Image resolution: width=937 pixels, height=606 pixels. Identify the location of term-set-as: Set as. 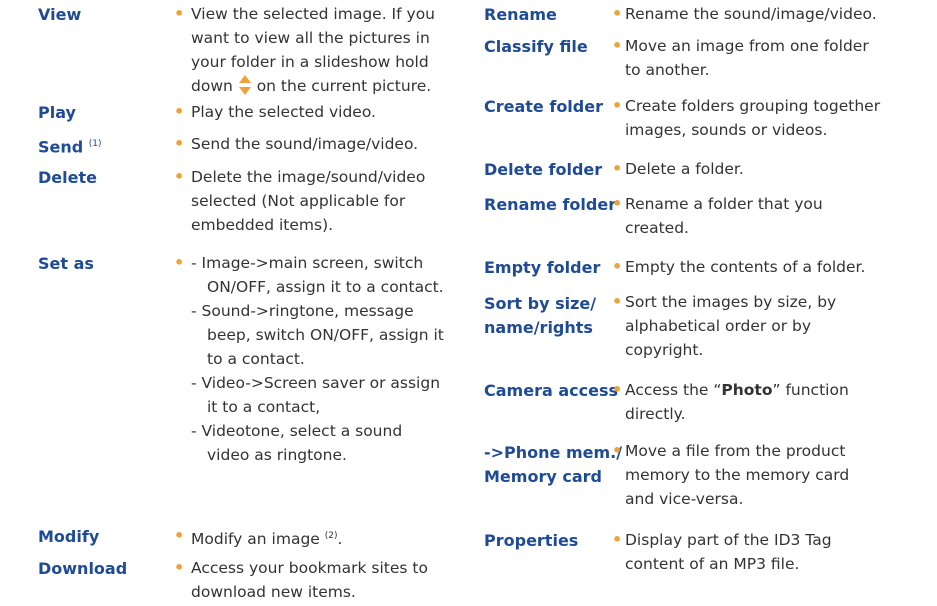
(66, 263).